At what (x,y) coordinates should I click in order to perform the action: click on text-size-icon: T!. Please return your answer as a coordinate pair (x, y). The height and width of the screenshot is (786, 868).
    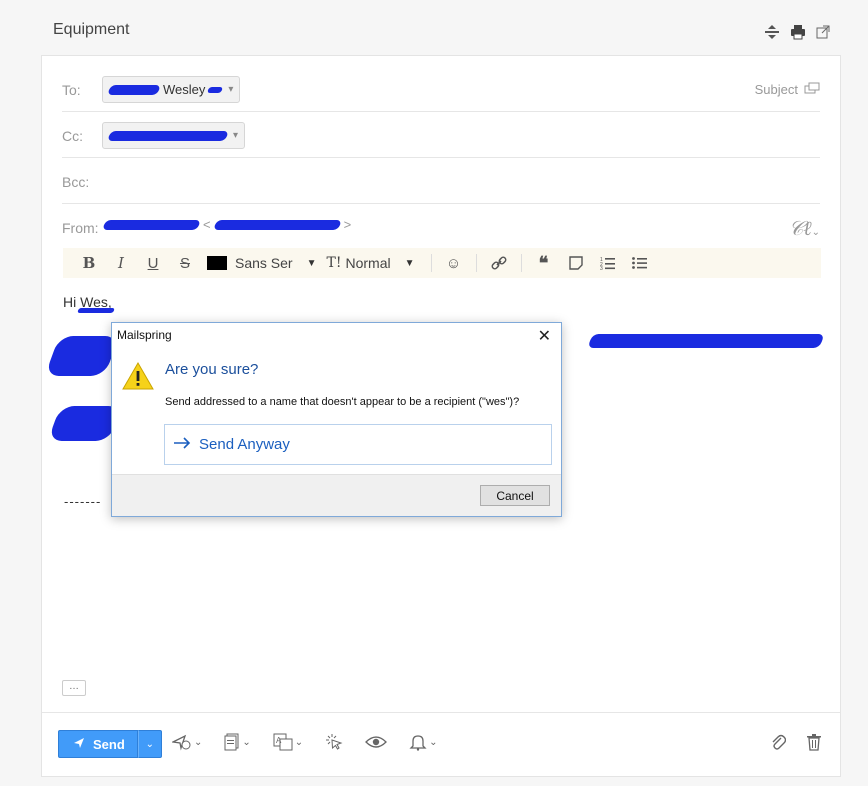
    Looking at the image, I should click on (334, 263).